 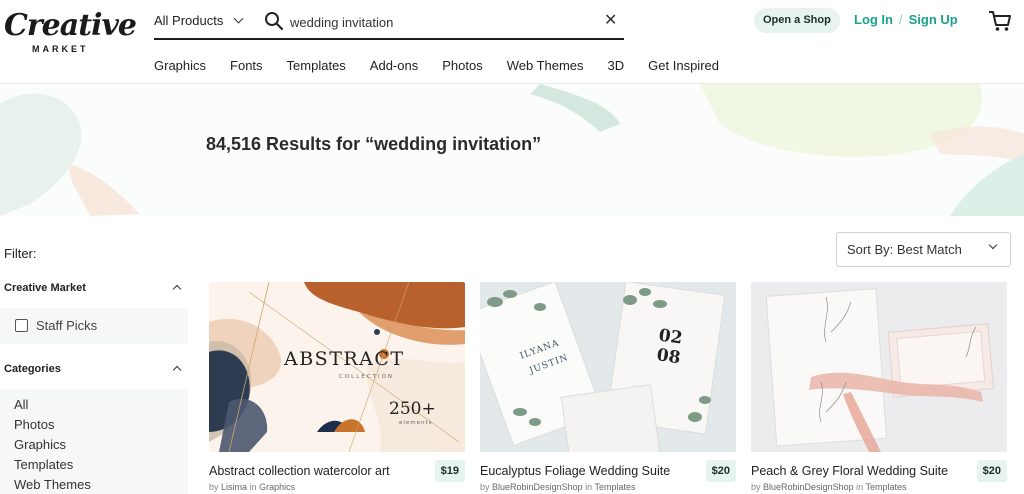 I want to click on nav-item-photos: Photos, so click(x=462, y=65).